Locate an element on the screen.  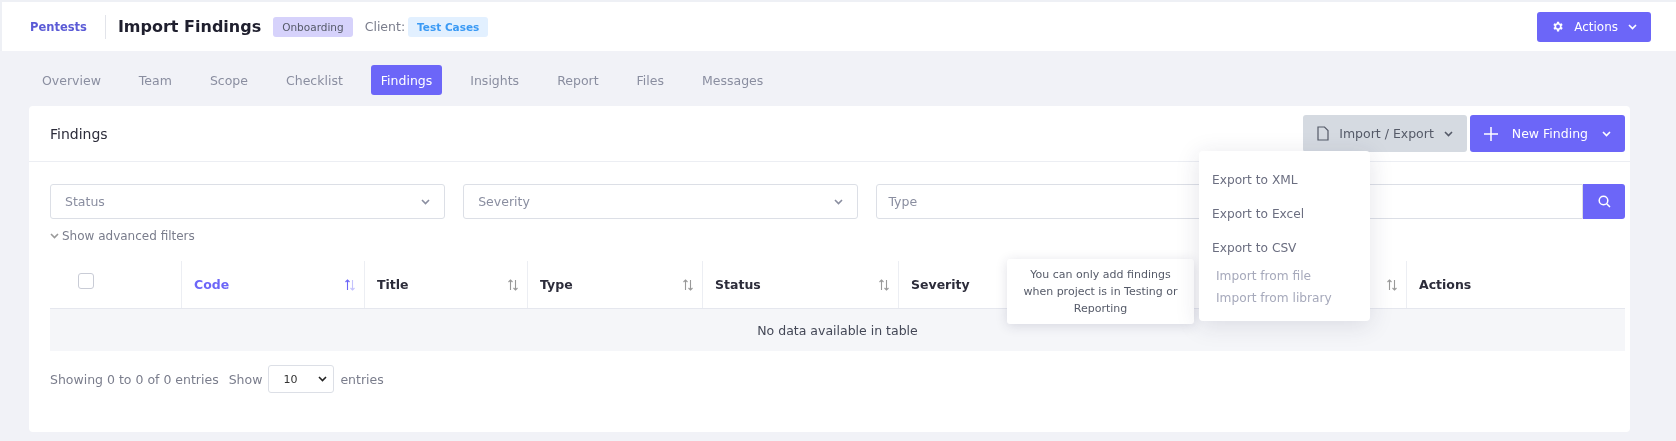
filter-select: Status is located at coordinates (248, 201).